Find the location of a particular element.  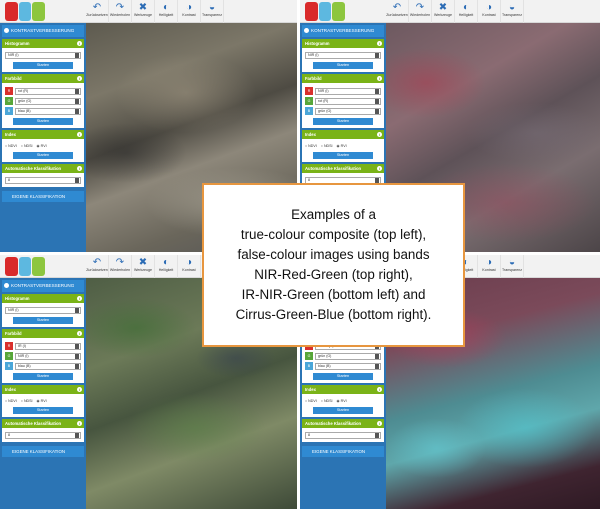

index-radio-group: NDVI NDSI RVI is located at coordinates (343, 401).